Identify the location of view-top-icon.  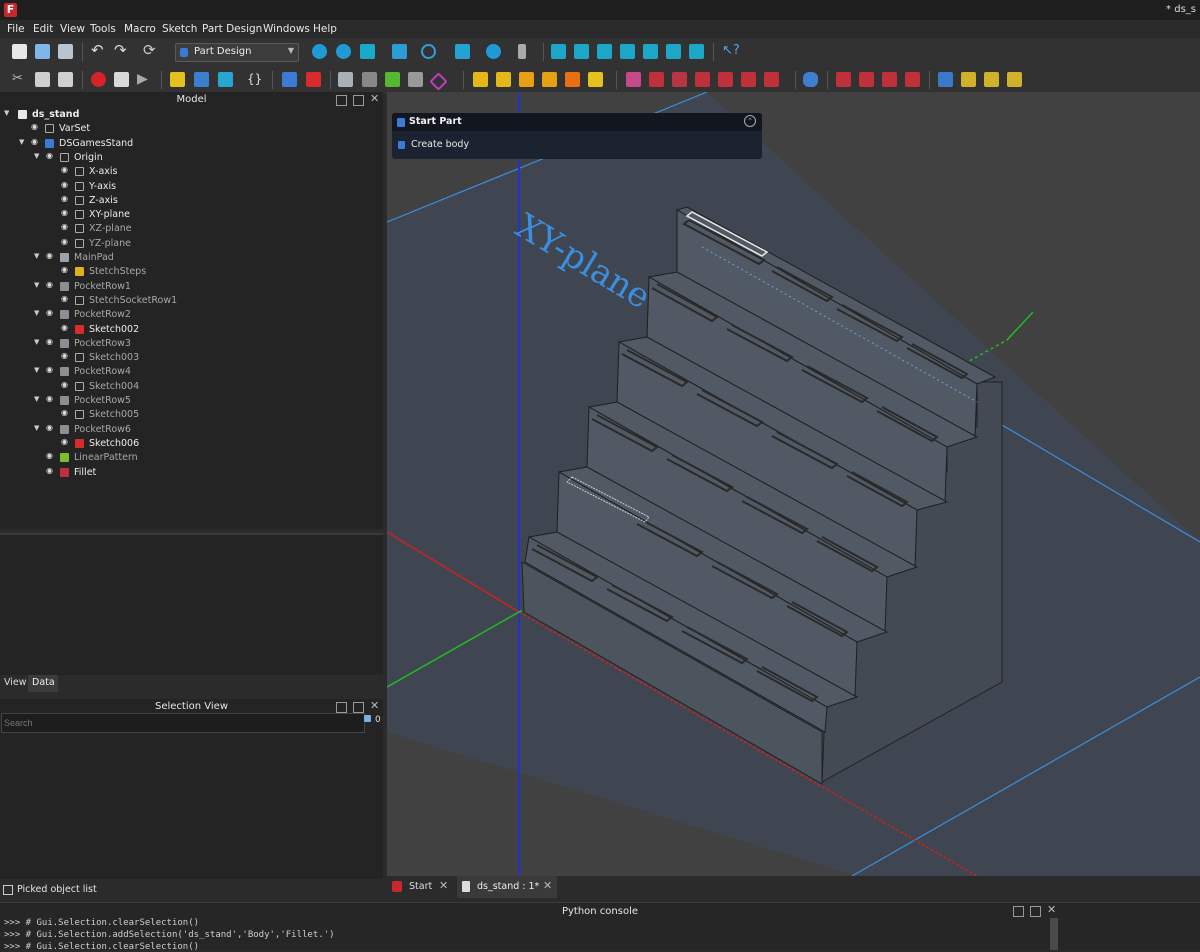
(581, 51).